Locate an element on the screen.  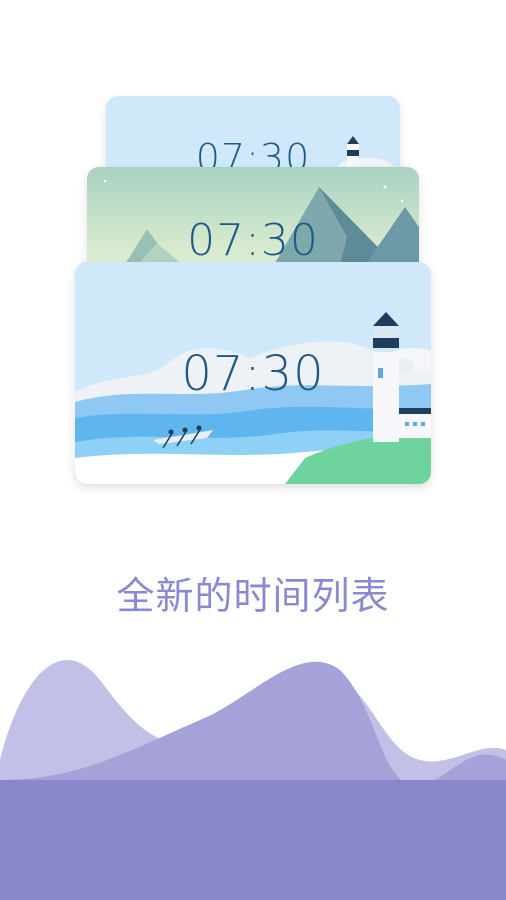
front-wave is located at coordinates (253, 840).